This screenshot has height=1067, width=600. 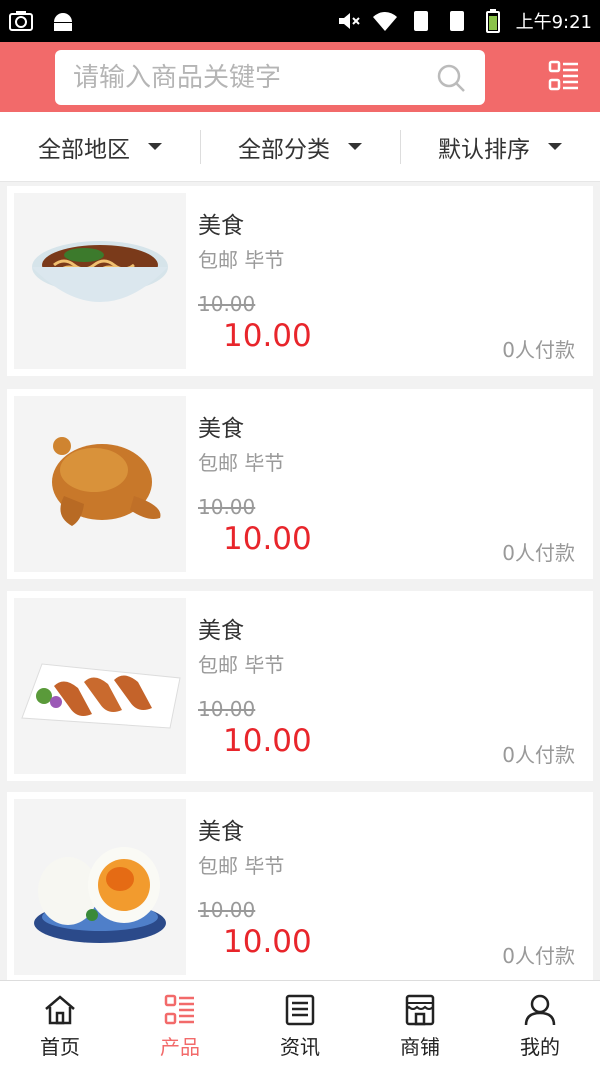 What do you see at coordinates (100, 484) in the screenshot?
I see `product-image-roast-chicken` at bounding box center [100, 484].